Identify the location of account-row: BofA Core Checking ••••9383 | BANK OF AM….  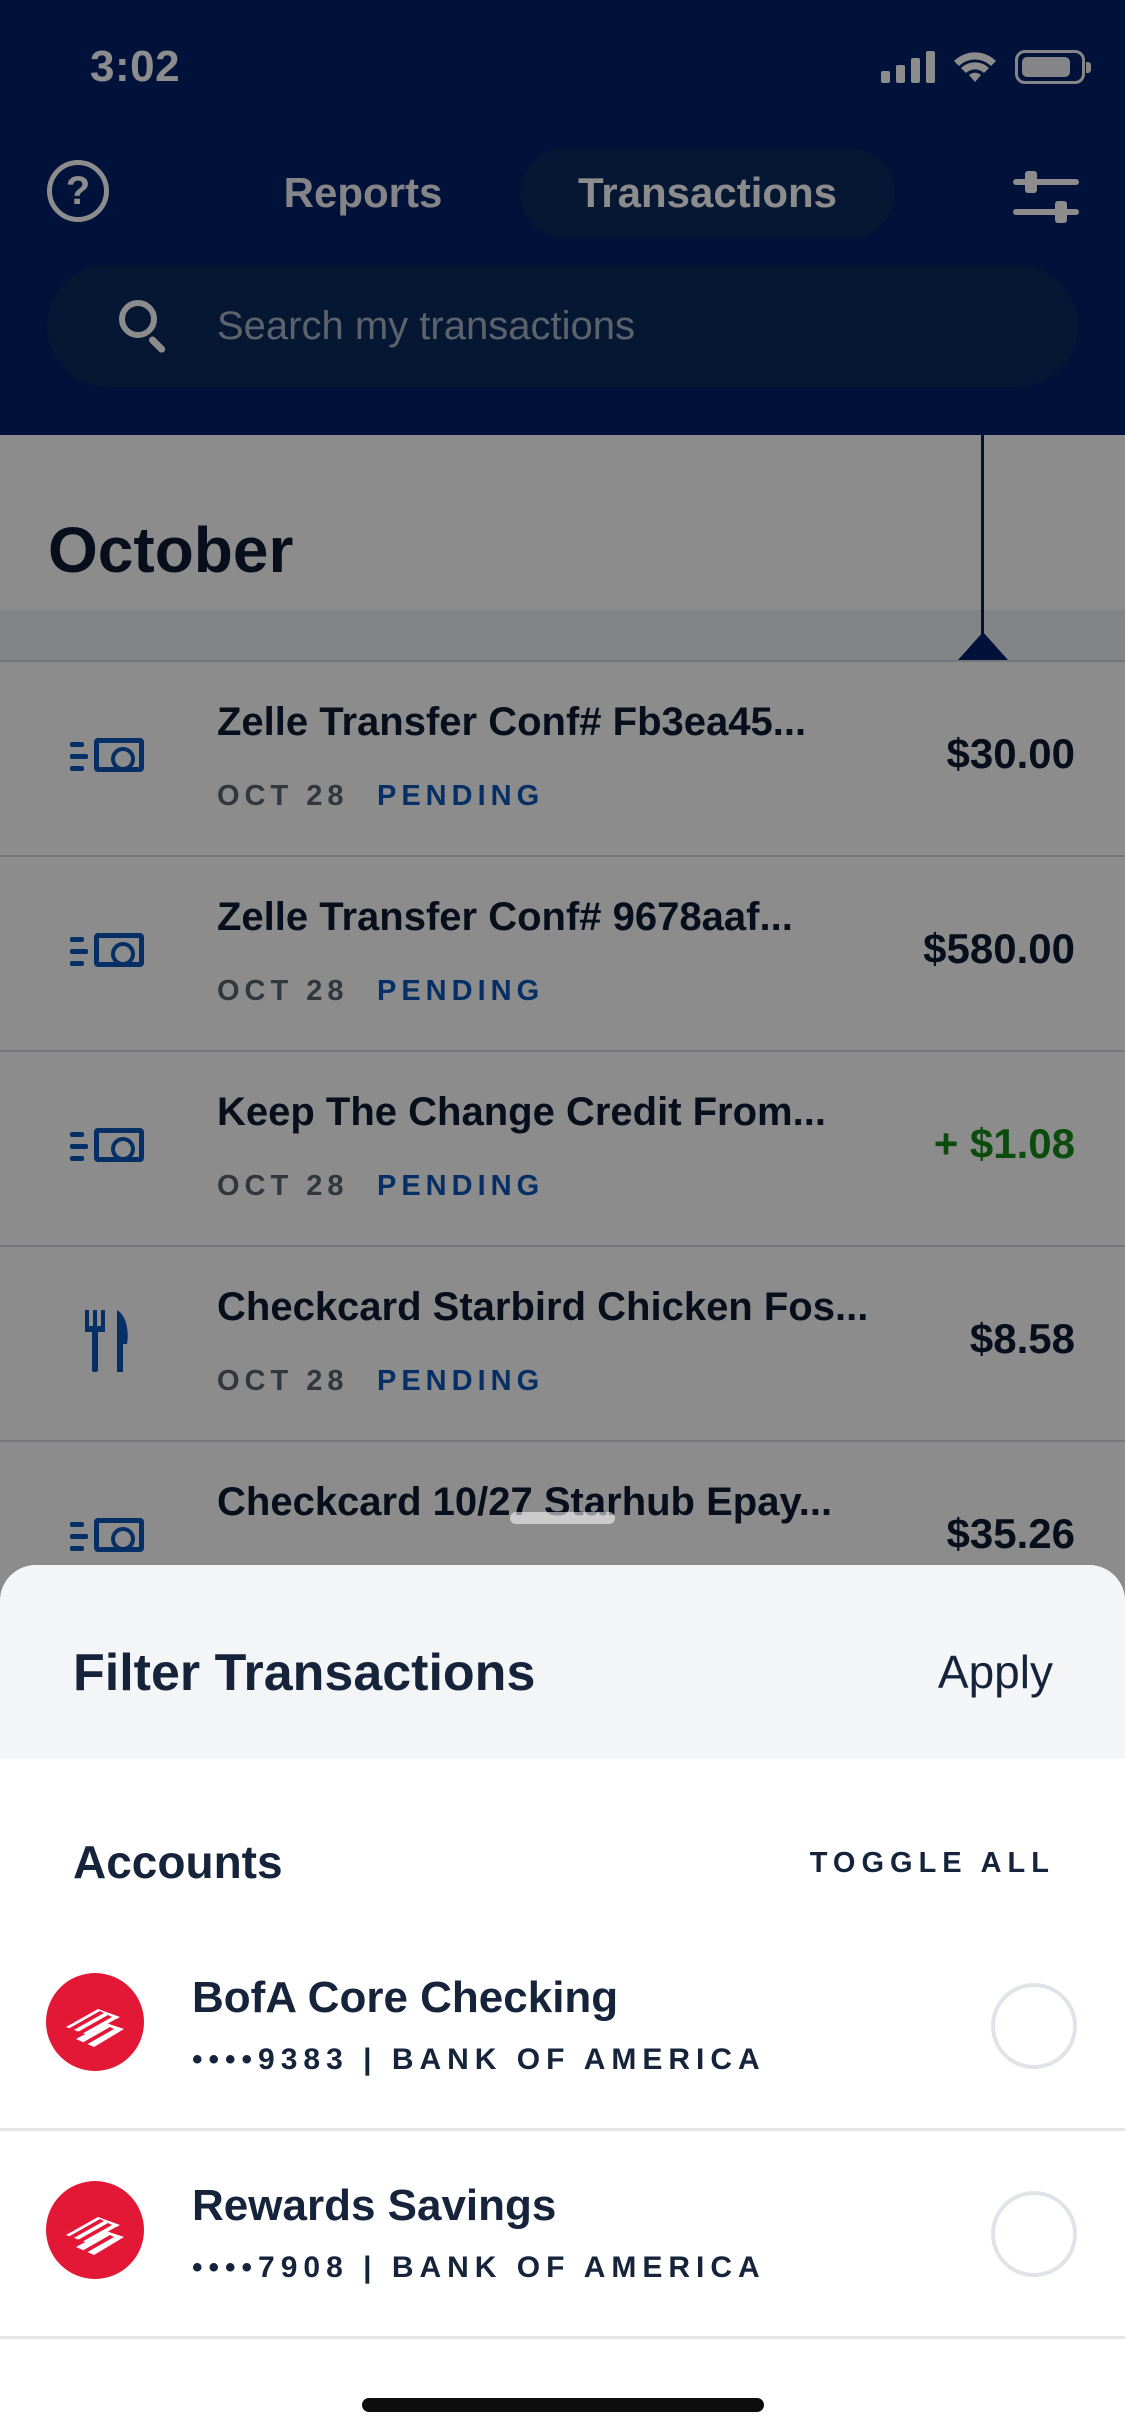
(562, 2028).